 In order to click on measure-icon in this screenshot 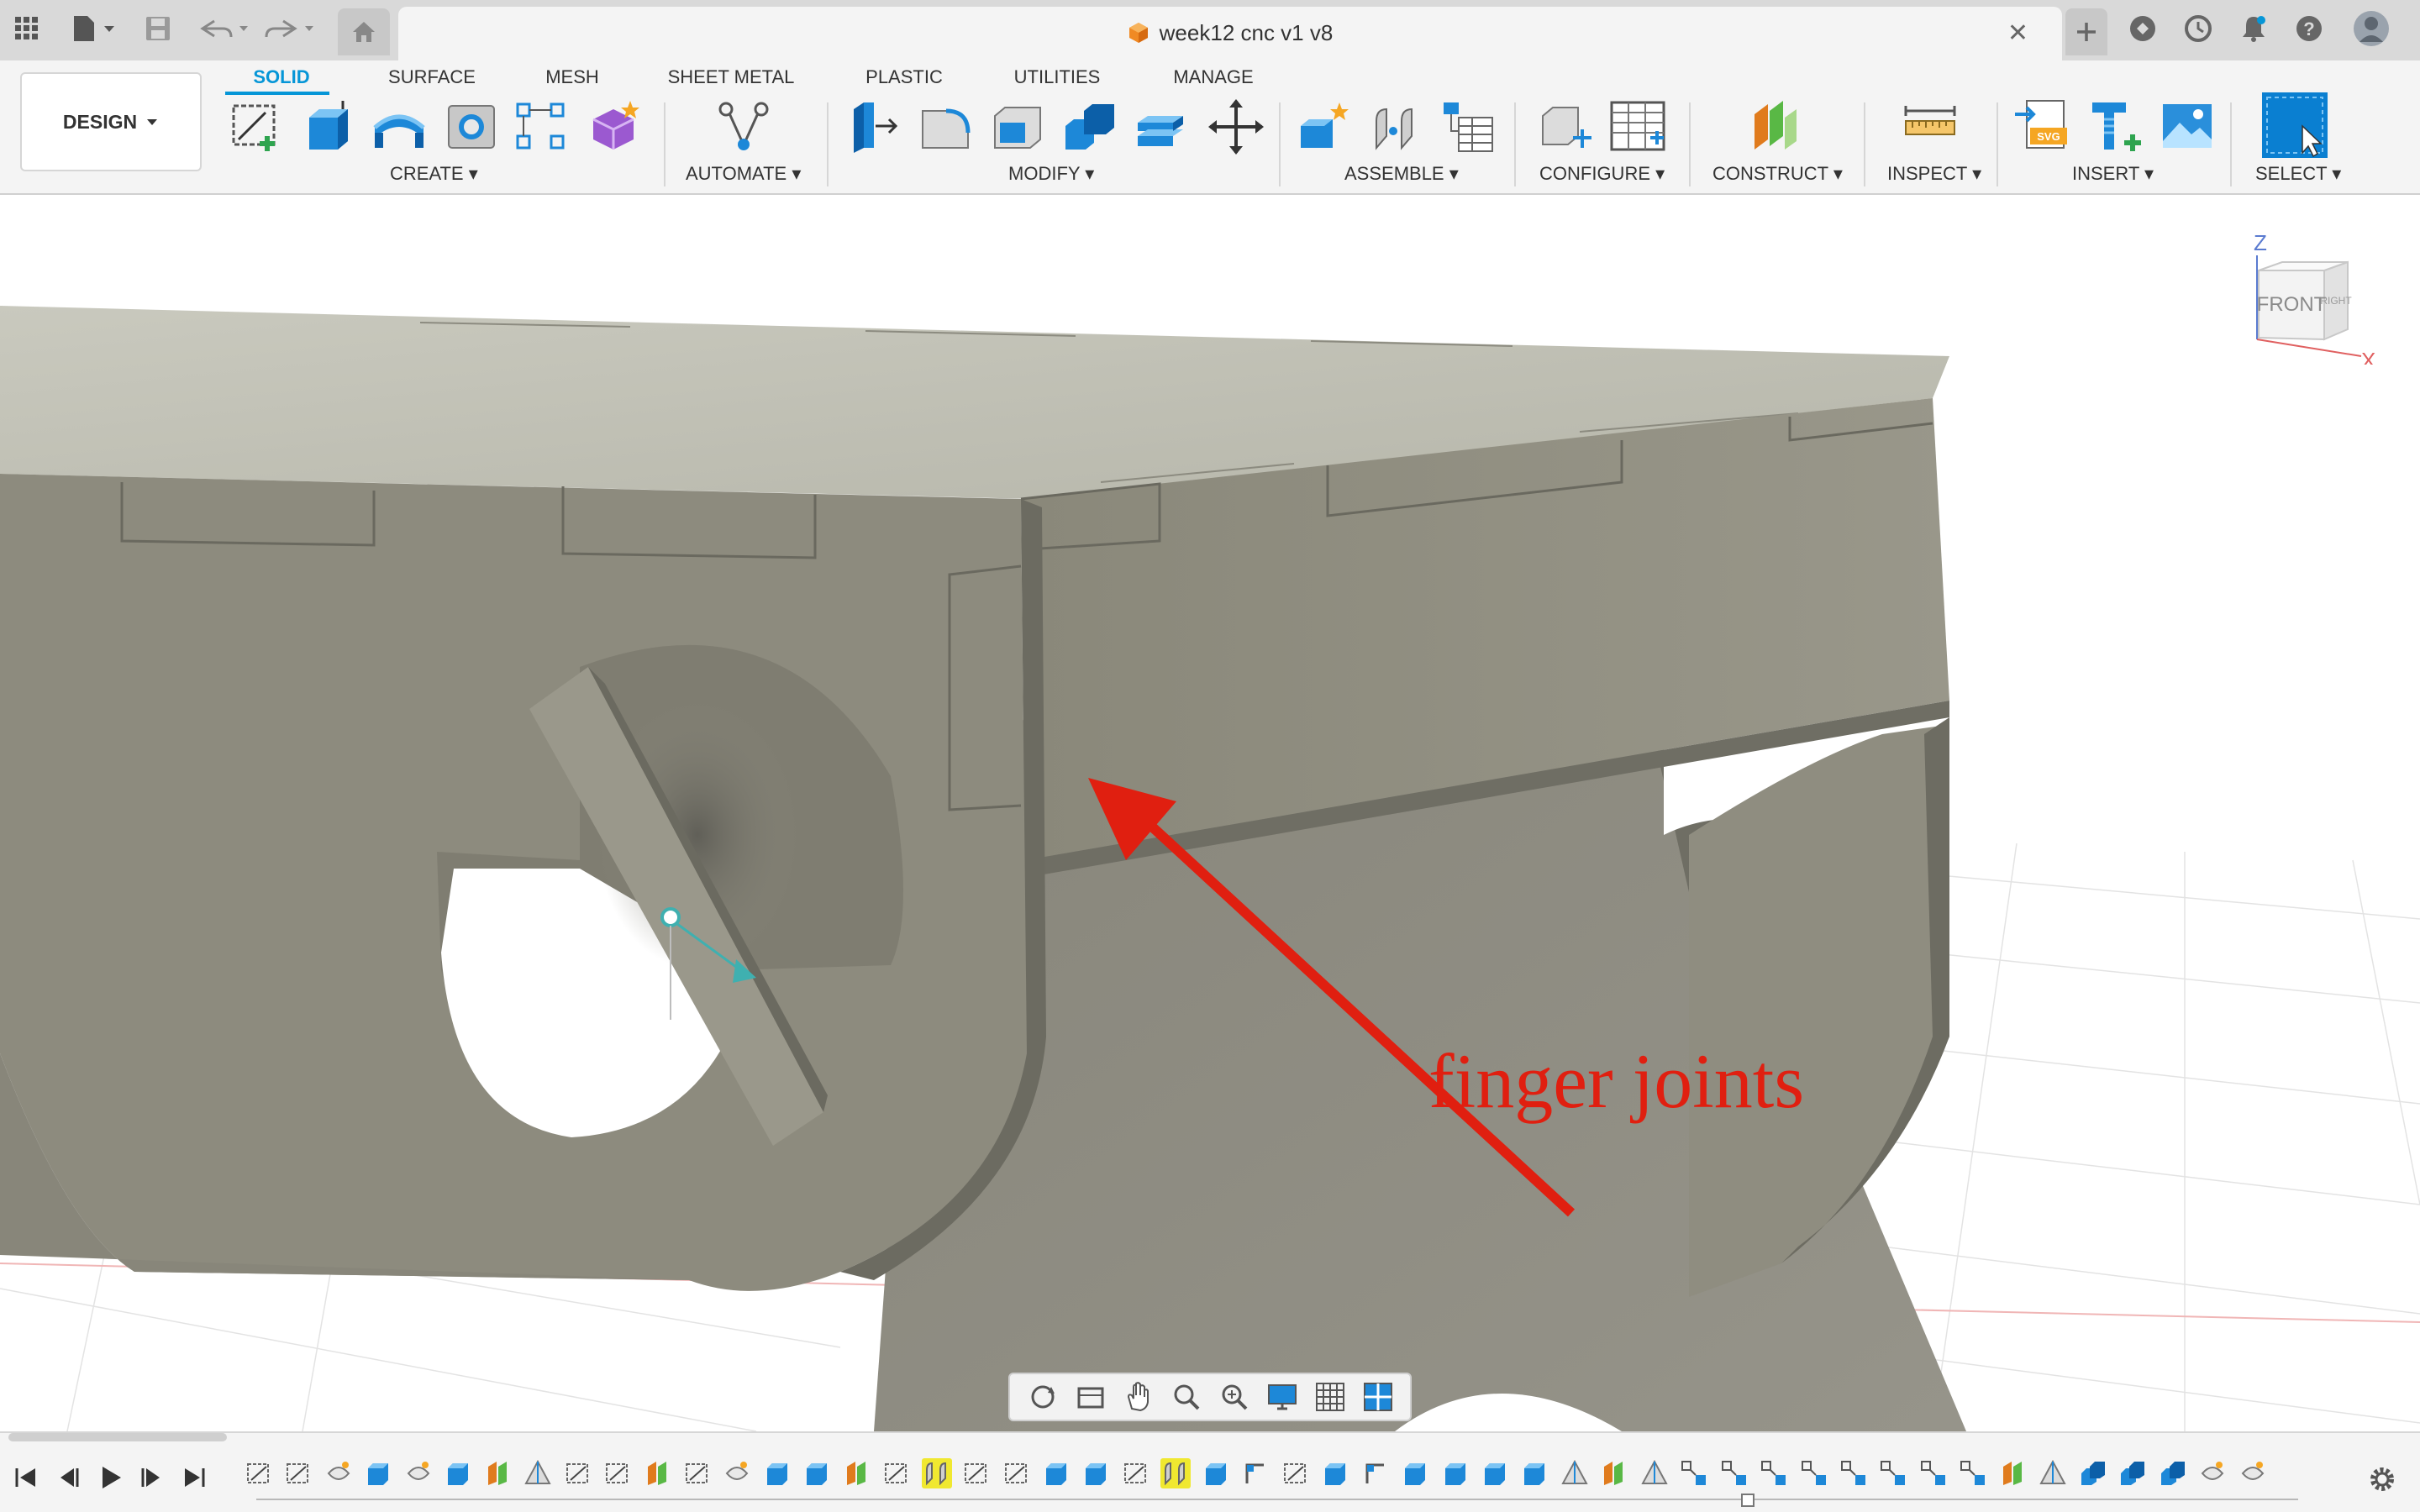, I will do `click(1930, 126)`.